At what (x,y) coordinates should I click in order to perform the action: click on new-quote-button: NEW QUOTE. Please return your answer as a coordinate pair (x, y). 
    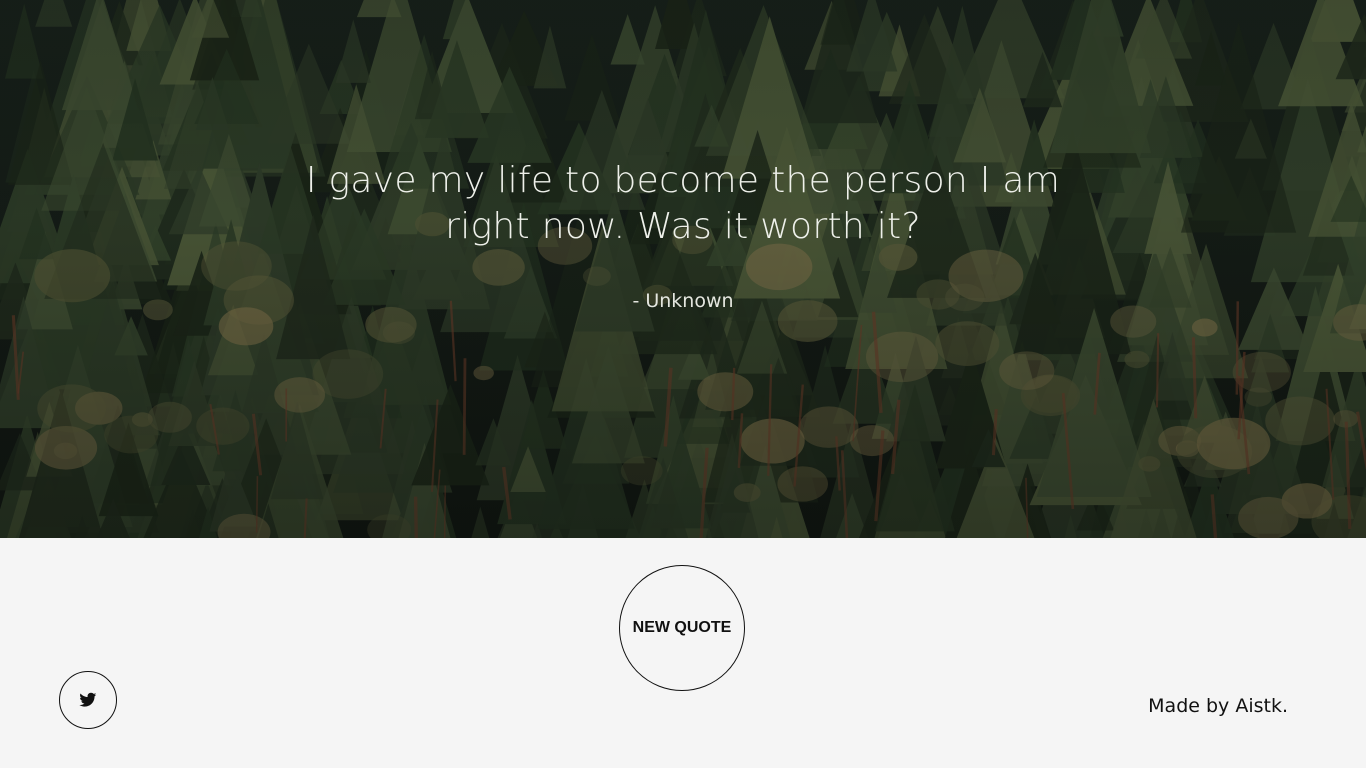
    Looking at the image, I should click on (682, 628).